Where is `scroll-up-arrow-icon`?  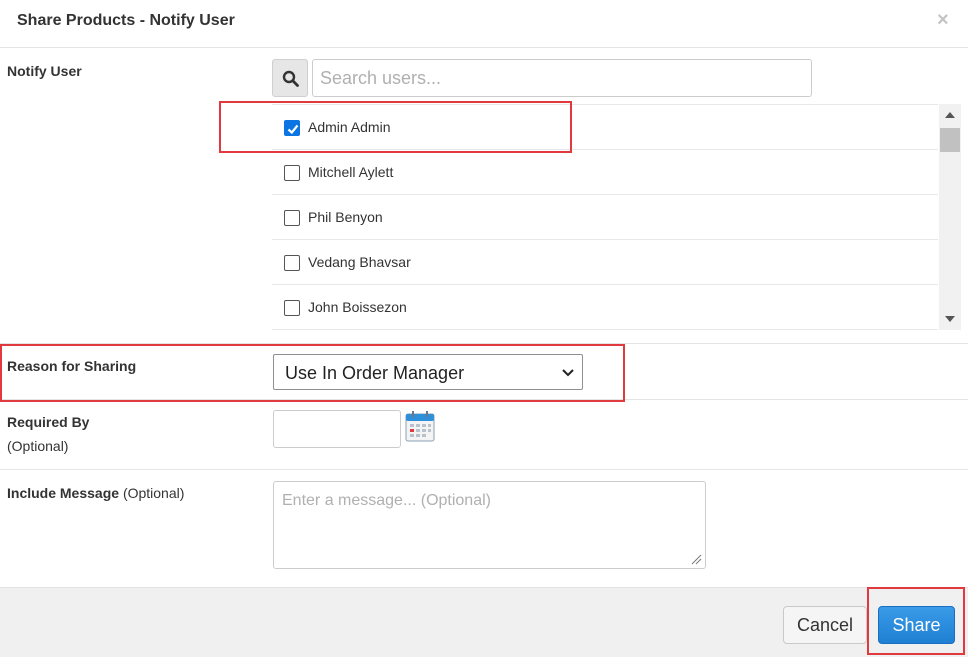 scroll-up-arrow-icon is located at coordinates (950, 115).